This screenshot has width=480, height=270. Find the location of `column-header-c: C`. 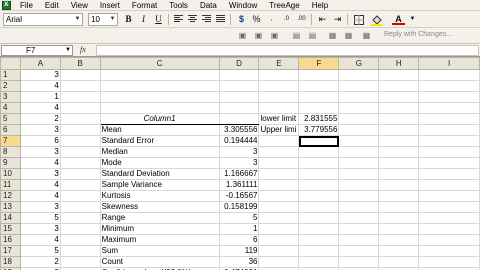

column-header-c: C is located at coordinates (159, 63).